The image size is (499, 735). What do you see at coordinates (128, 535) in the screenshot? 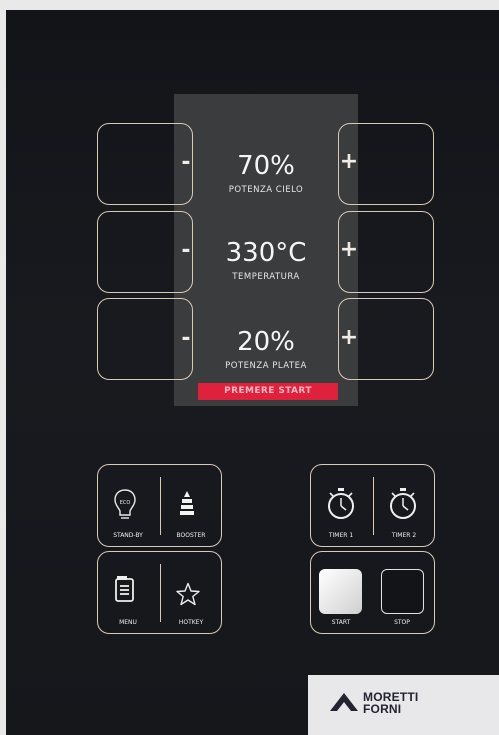
I see `standby-label: STAND-BY` at bounding box center [128, 535].